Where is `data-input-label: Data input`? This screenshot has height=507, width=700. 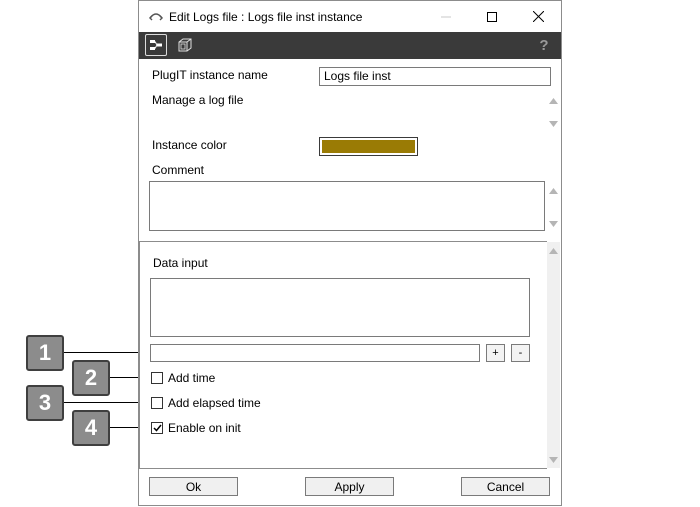 data-input-label: Data input is located at coordinates (180, 263).